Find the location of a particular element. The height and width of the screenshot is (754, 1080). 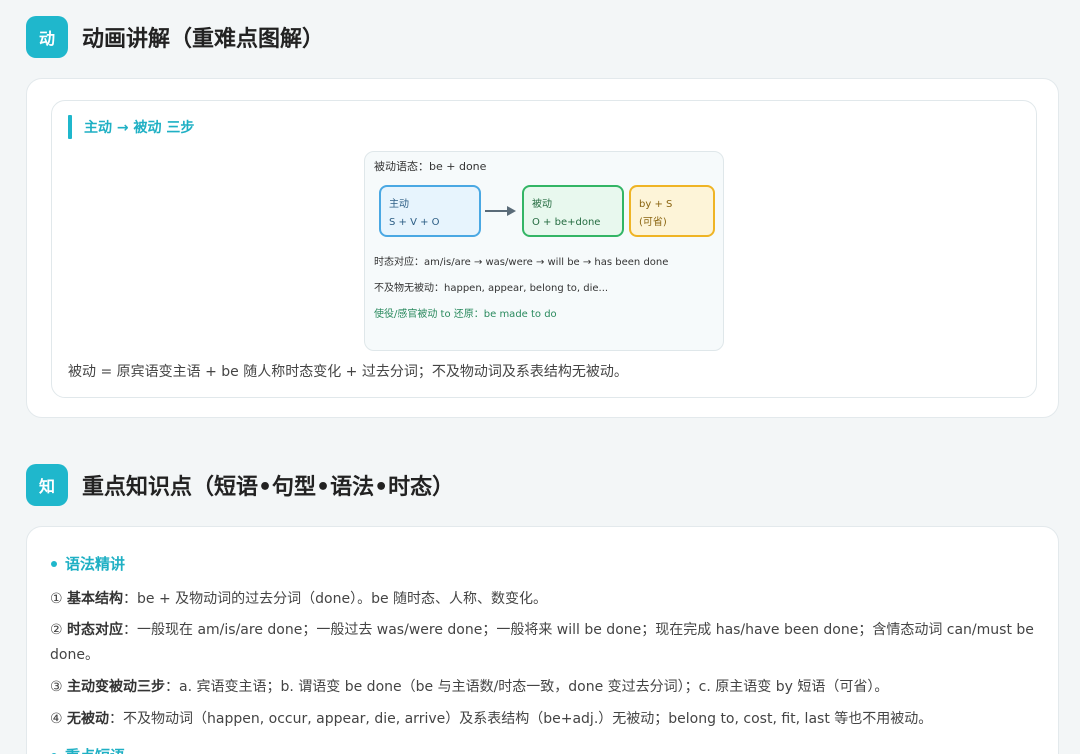

grammar-heading: 语法精讲 is located at coordinates (88, 563).